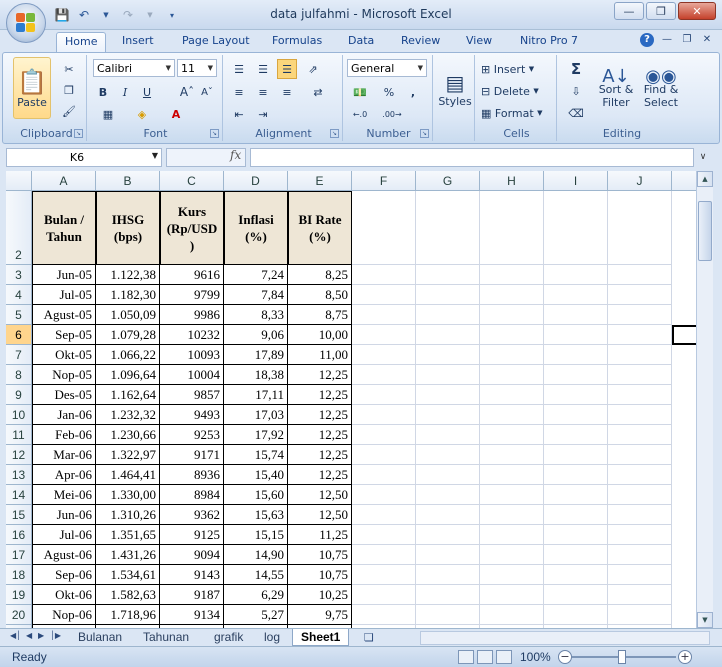 The width and height of the screenshot is (722, 667). Describe the element at coordinates (256, 595) in the screenshot. I see `table-cell: 6,29` at that location.